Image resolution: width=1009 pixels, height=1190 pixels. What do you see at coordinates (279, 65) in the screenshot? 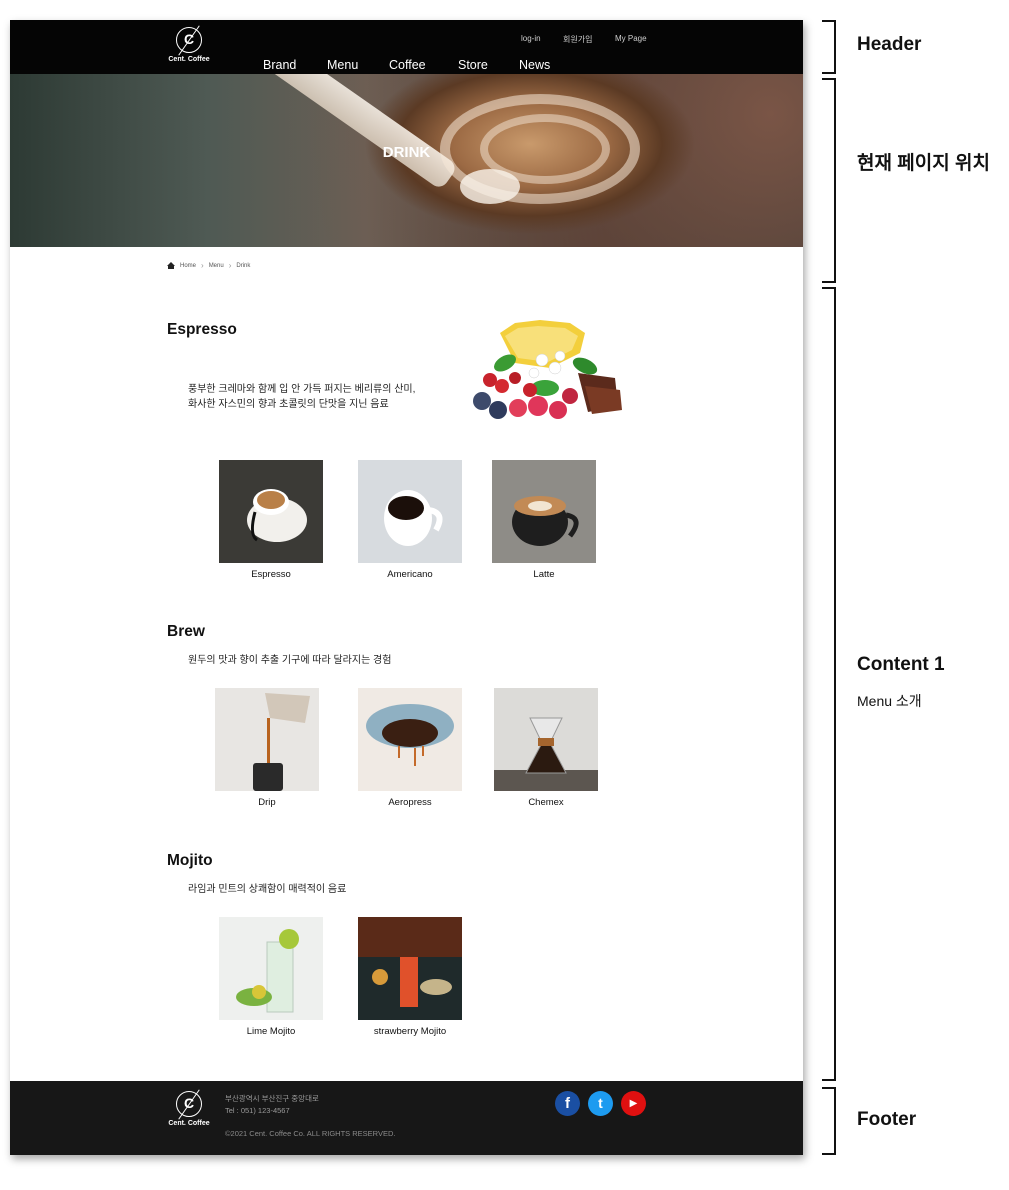
I see `nav-brand: Brand` at bounding box center [279, 65].